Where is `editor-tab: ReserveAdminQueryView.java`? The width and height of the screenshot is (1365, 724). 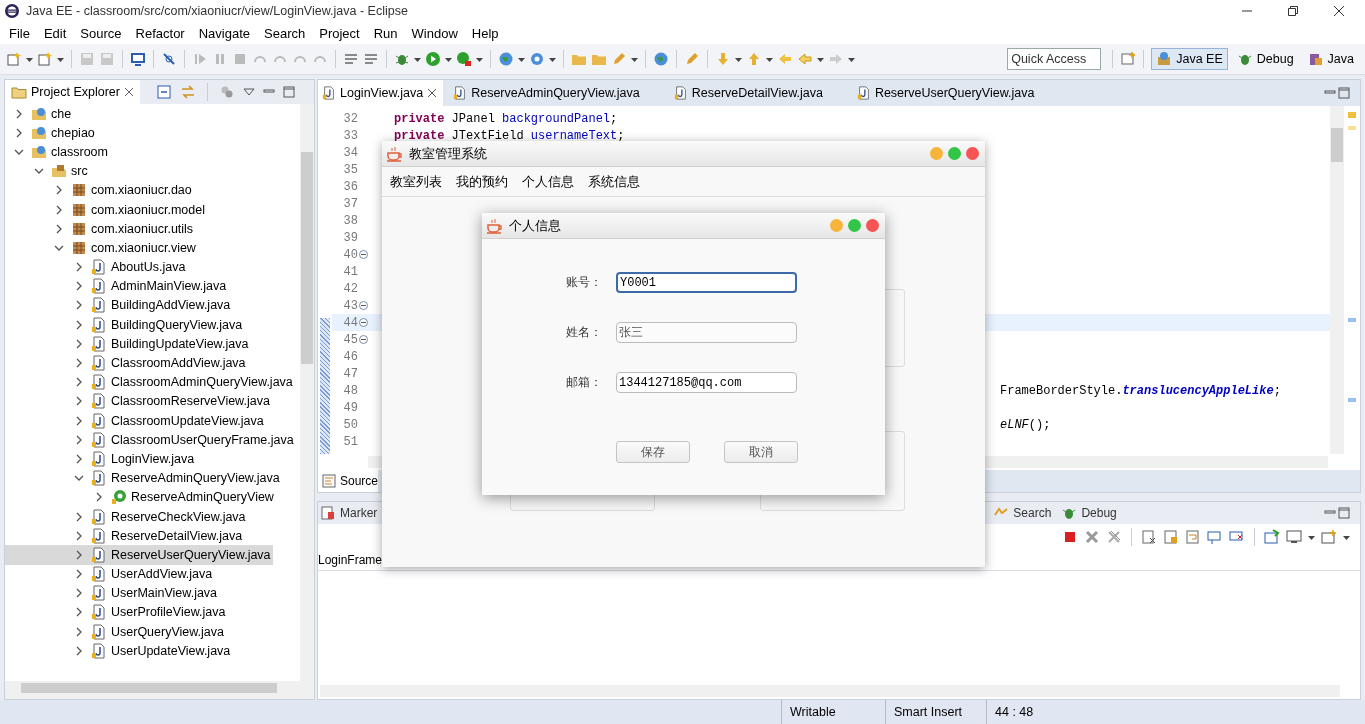
editor-tab: ReserveAdminQueryView.java is located at coordinates (558, 93).